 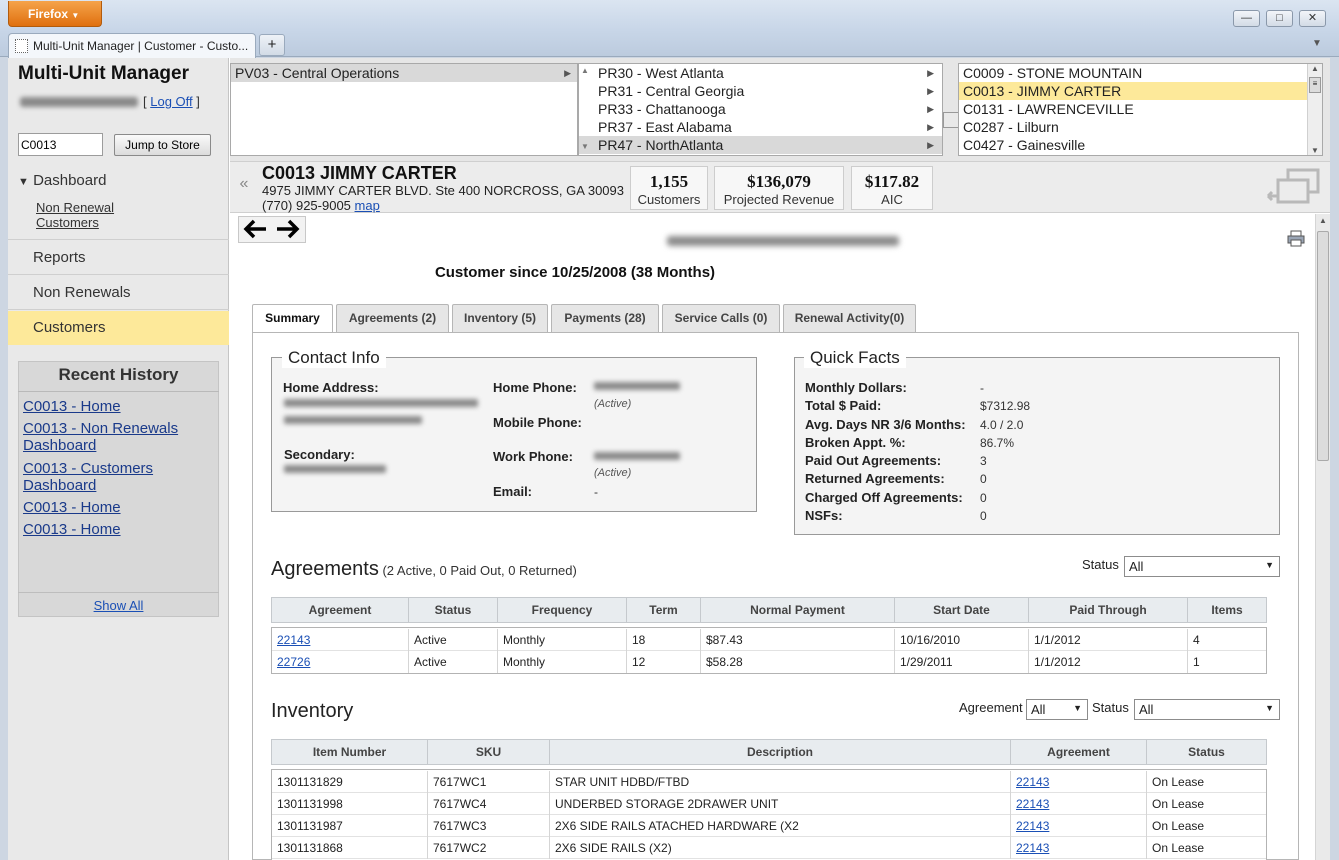 What do you see at coordinates (721, 318) in the screenshot?
I see `tab-service-calls: Service Calls (0)` at bounding box center [721, 318].